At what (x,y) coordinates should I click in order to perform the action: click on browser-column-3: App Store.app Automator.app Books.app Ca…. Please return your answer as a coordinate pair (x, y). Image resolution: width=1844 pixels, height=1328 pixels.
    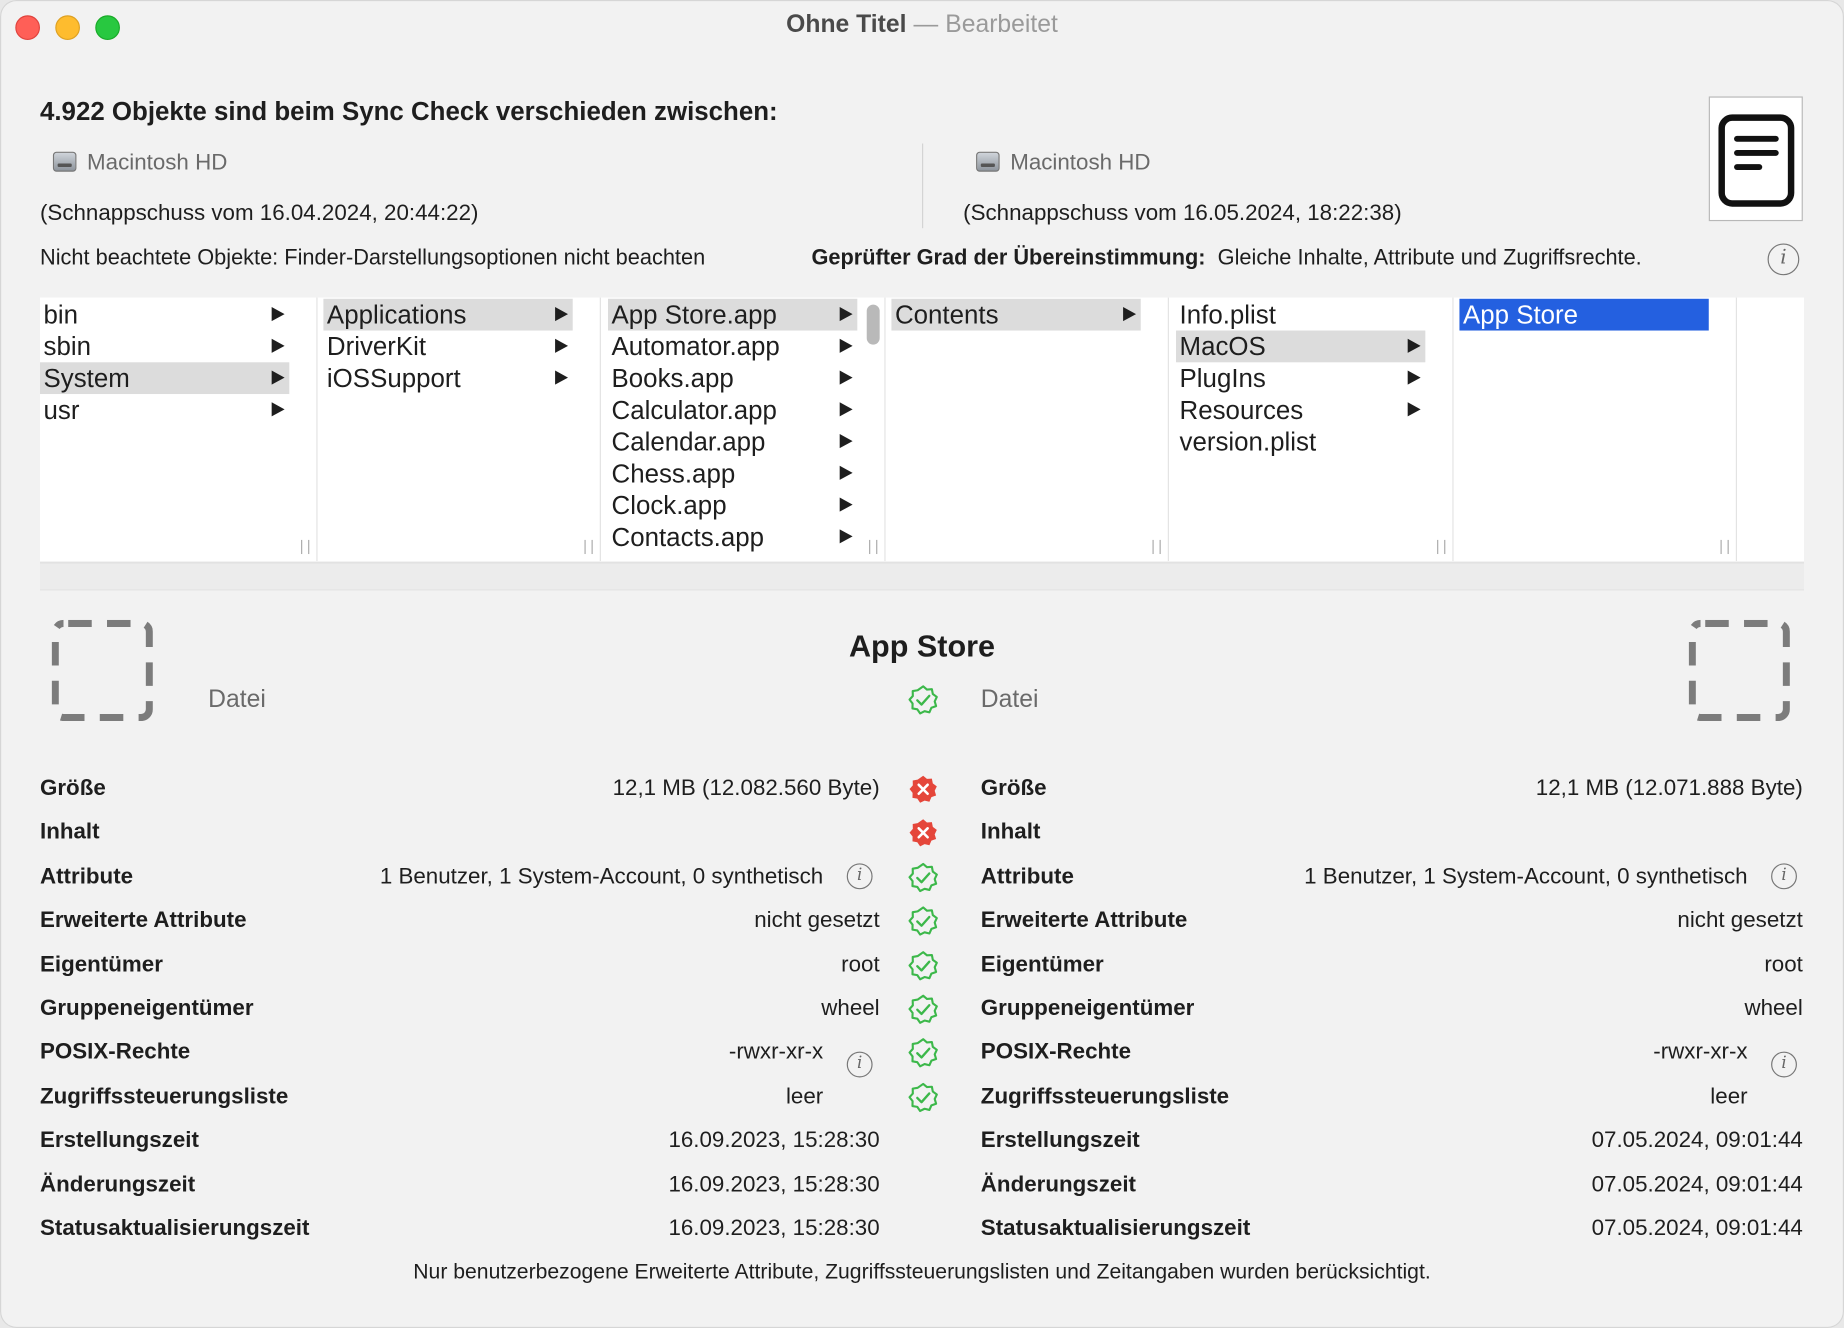
    Looking at the image, I should click on (747, 429).